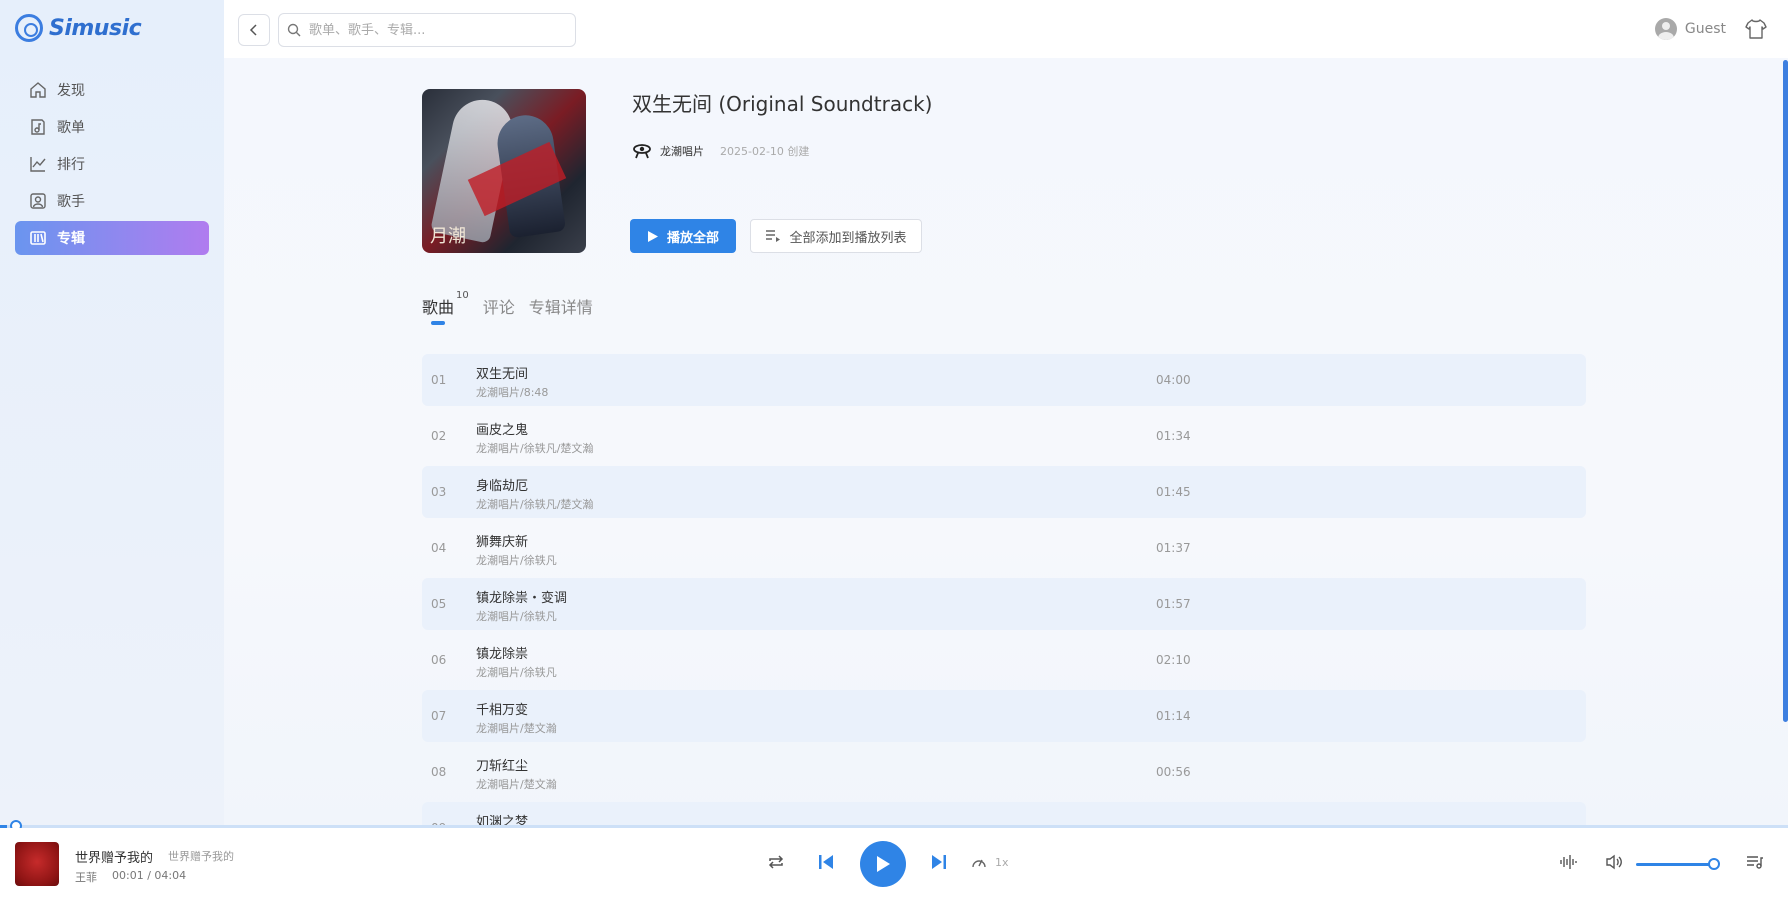  I want to click on song-title: 身临劫厄, so click(502, 486).